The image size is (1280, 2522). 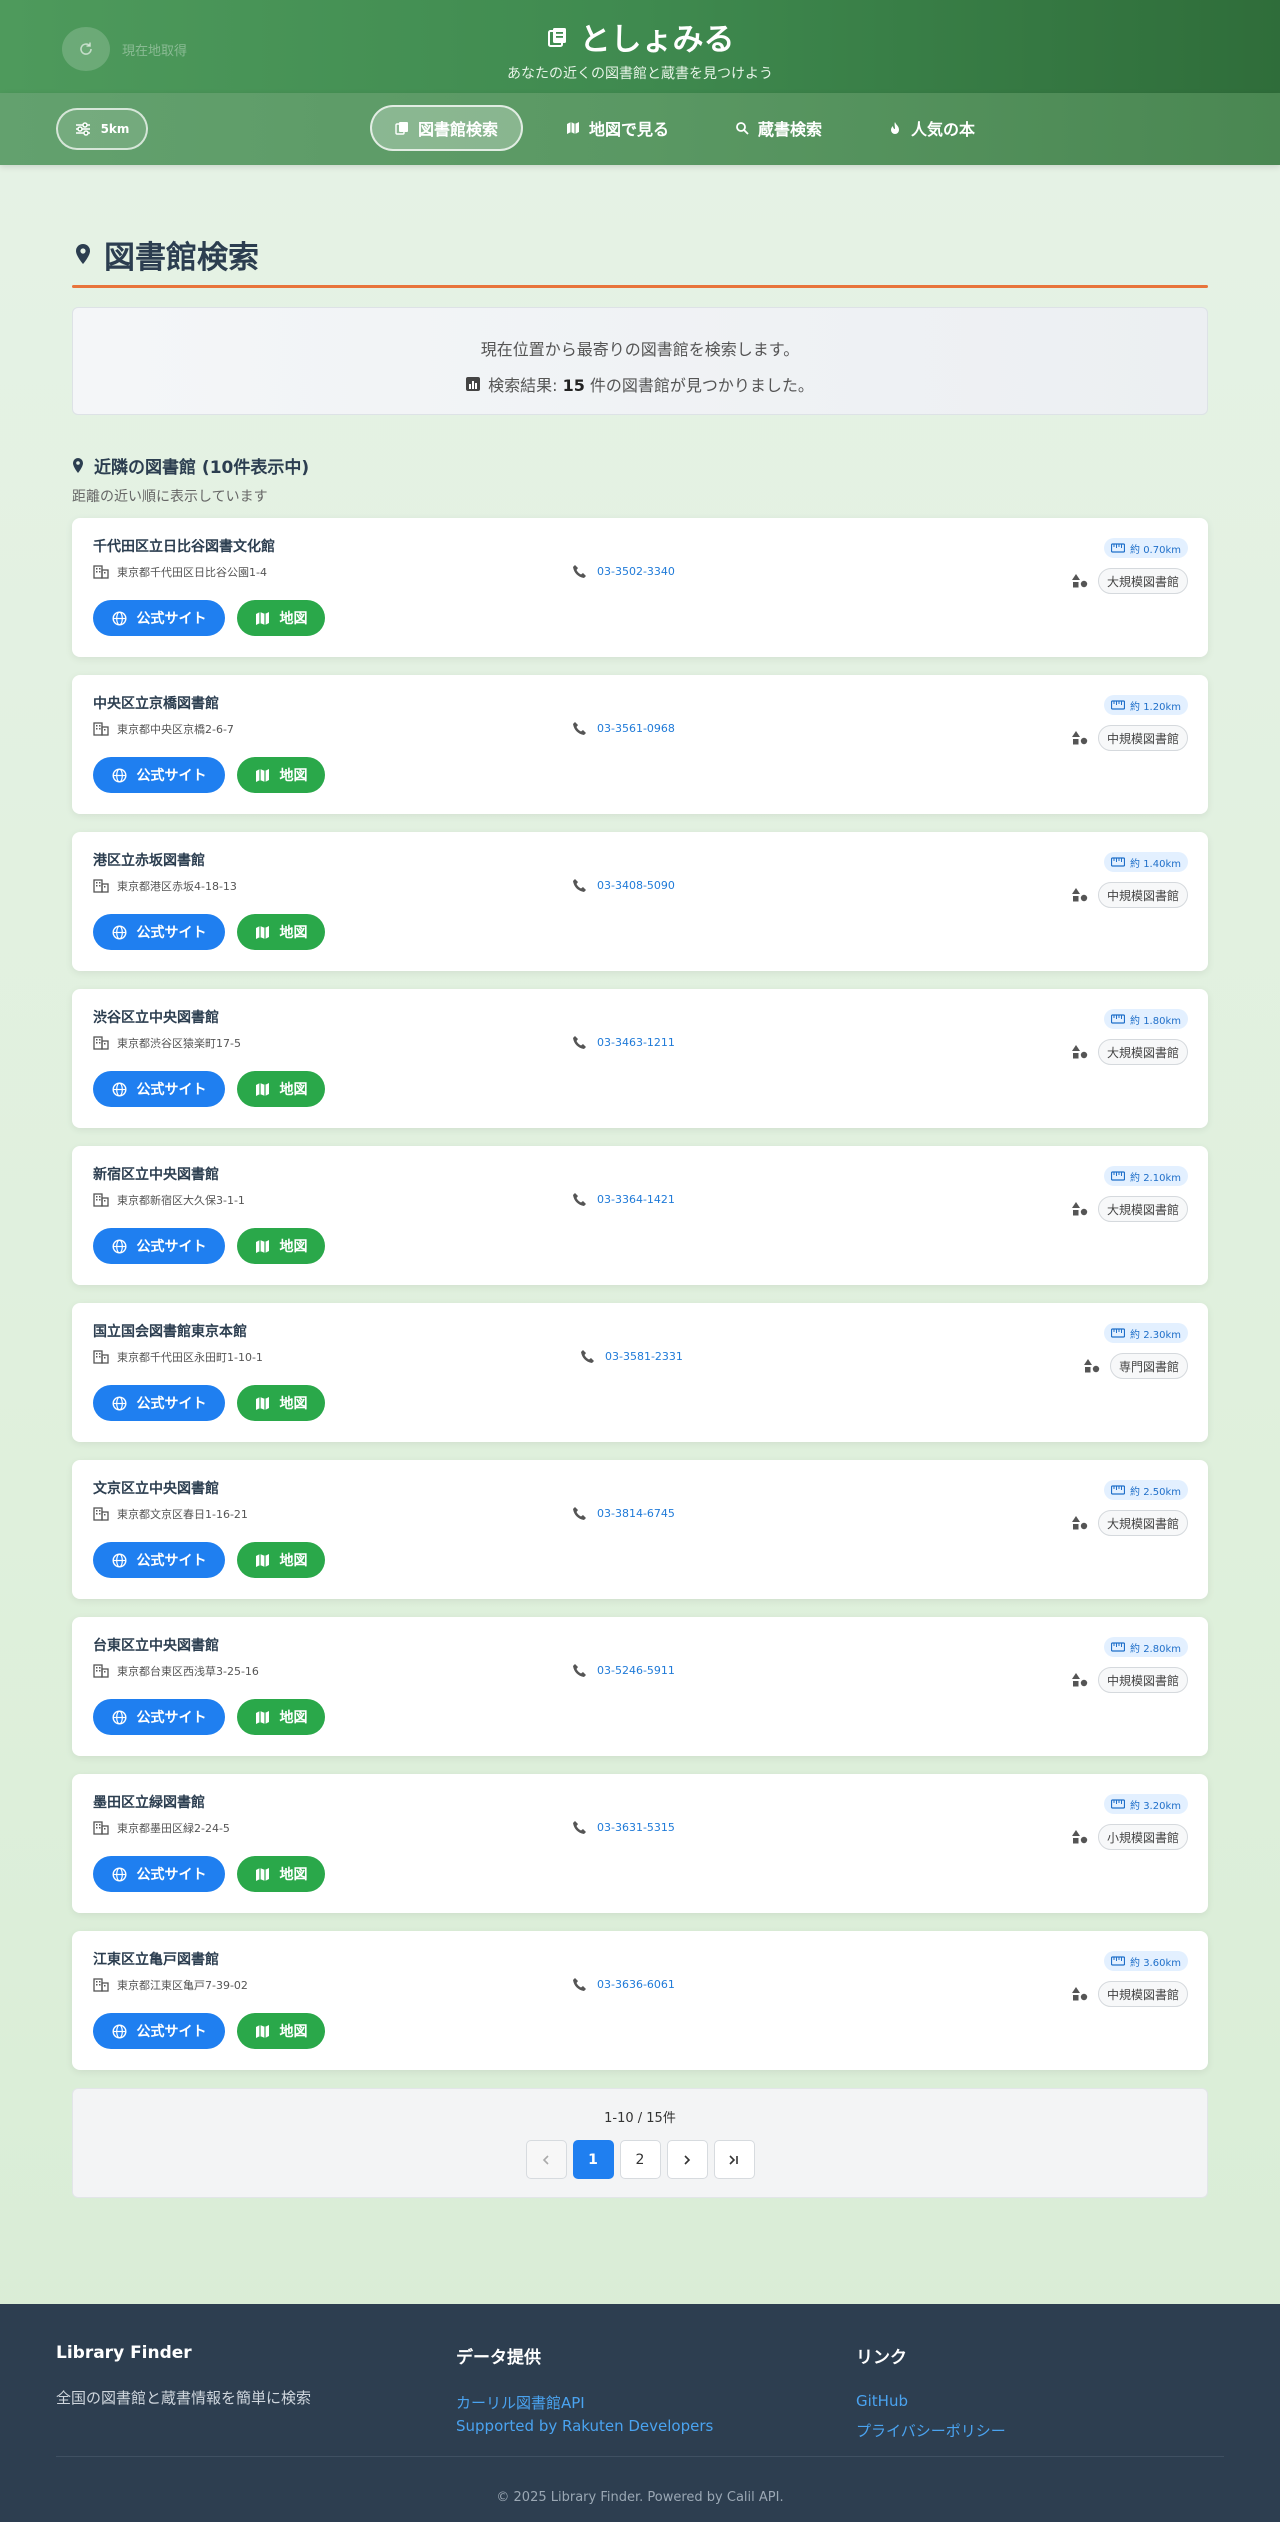 What do you see at coordinates (640, 74) in the screenshot?
I see `app-subtitle: あなたの近くの図書館と蔵書を見つけよう` at bounding box center [640, 74].